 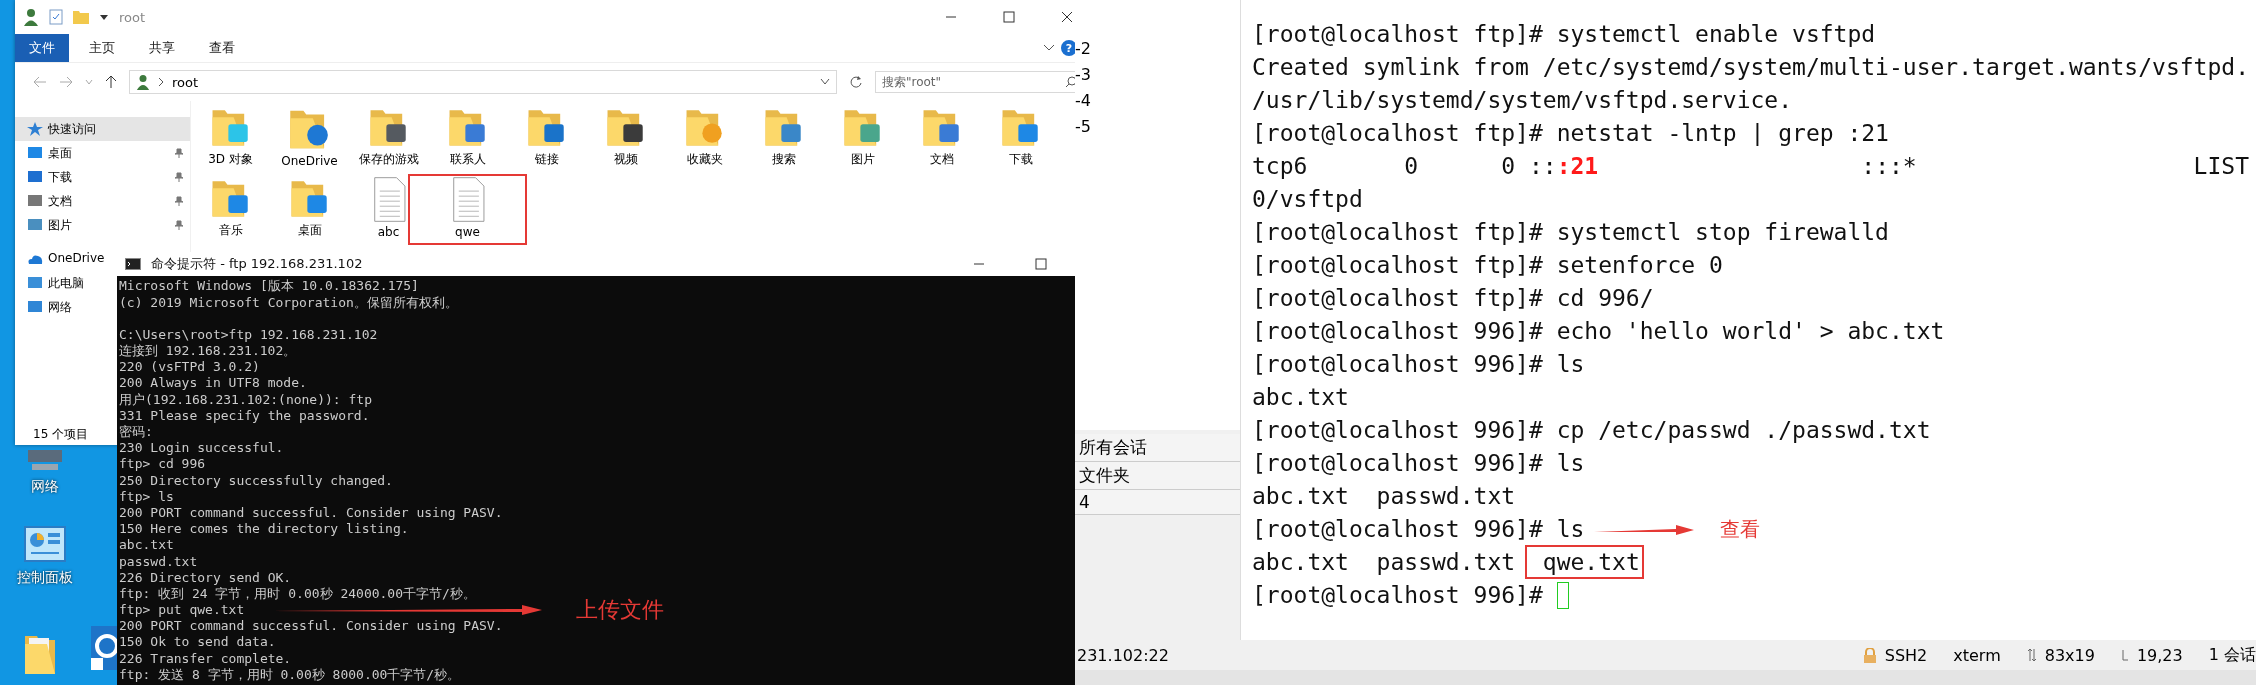 What do you see at coordinates (288, 302) in the screenshot?
I see `console-line: (c) 2019 Microsoft Corporation。保留所有权利。` at bounding box center [288, 302].